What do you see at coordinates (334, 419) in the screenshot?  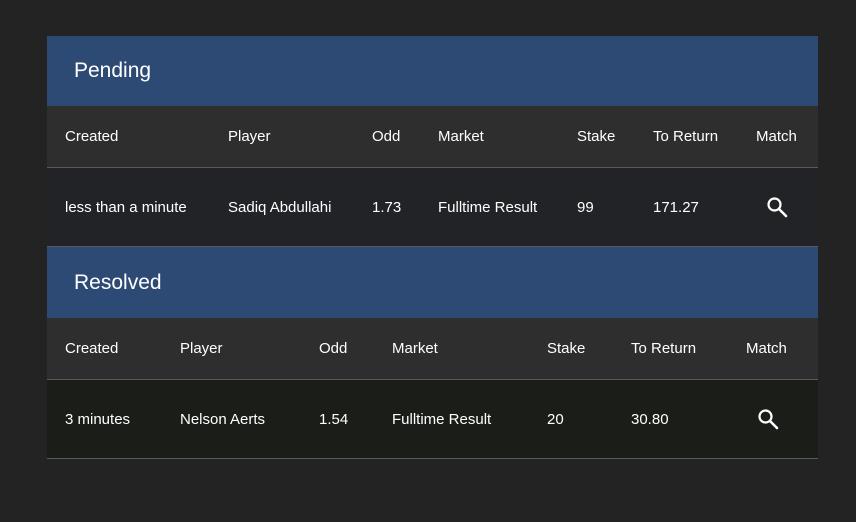 I see `cell-odd: 1.54` at bounding box center [334, 419].